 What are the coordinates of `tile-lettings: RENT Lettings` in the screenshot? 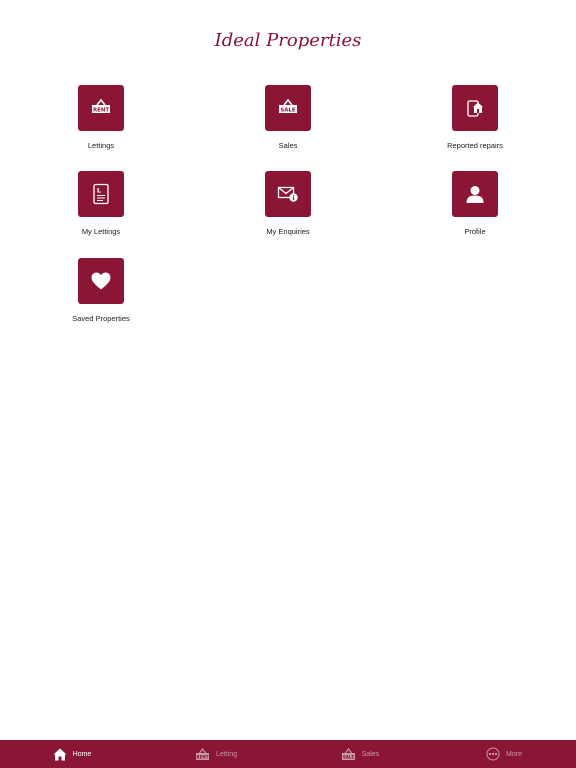 It's located at (101, 117).